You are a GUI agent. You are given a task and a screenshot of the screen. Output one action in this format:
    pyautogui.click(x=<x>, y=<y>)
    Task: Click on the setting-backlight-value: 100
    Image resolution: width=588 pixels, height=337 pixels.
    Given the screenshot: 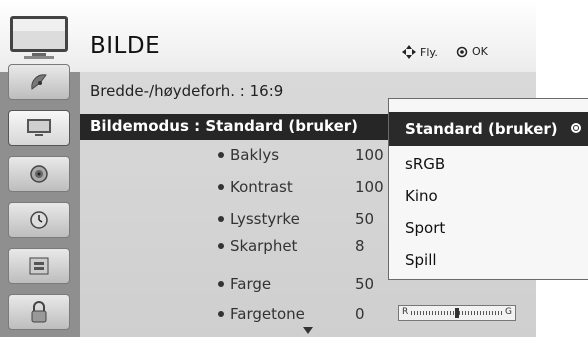 What is the action you would take?
    pyautogui.click(x=369, y=155)
    